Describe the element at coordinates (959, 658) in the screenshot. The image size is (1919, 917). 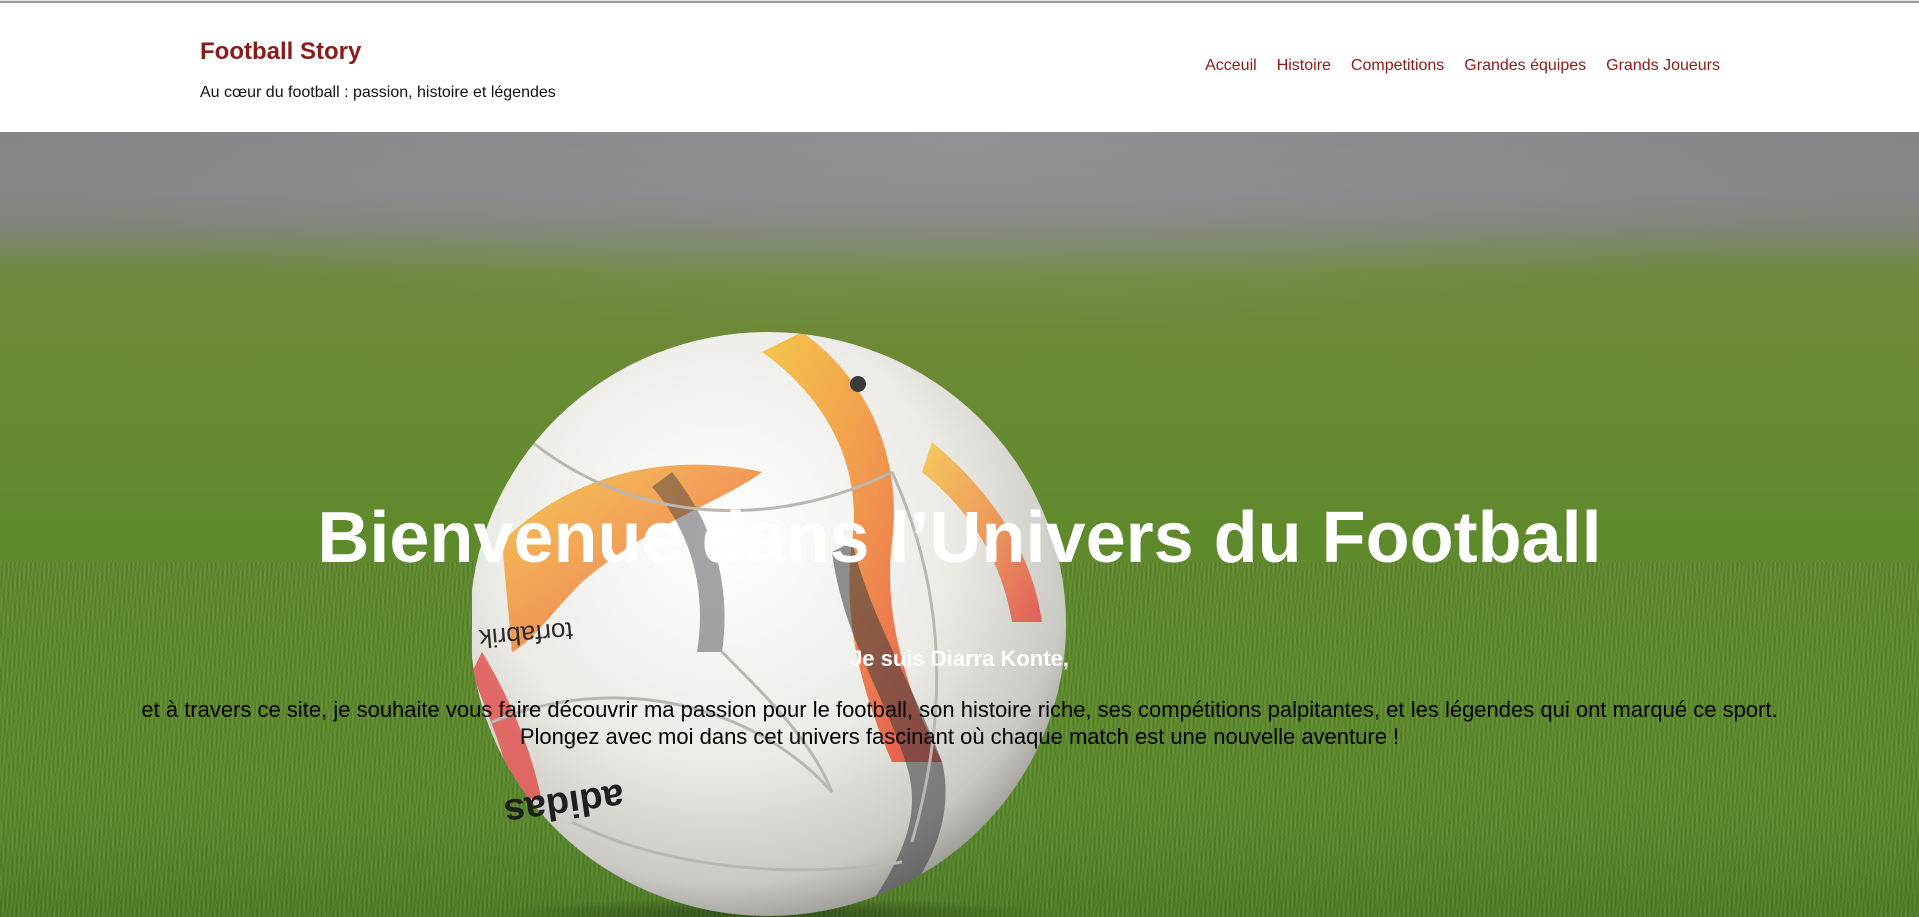
I see `hero-intro: Je suis Diarra Konte,` at that location.